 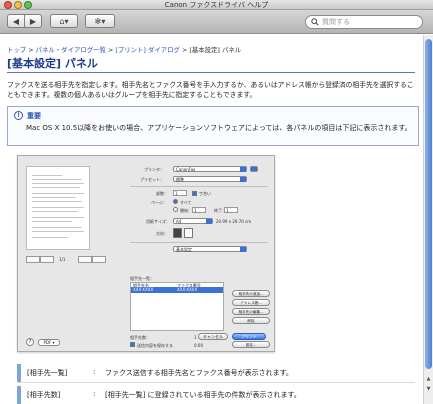 What do you see at coordinates (195, 337) in the screenshot?
I see `recipient-count-value: 1` at bounding box center [195, 337].